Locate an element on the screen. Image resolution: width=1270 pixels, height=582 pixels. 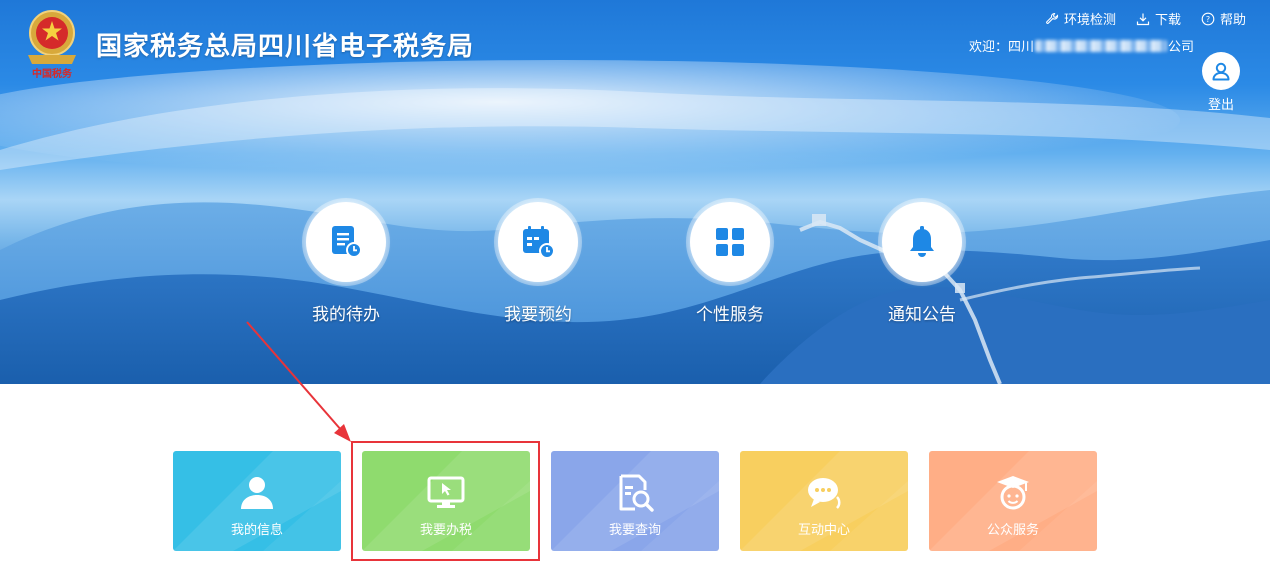
search-document-icon is located at coordinates (635, 493).